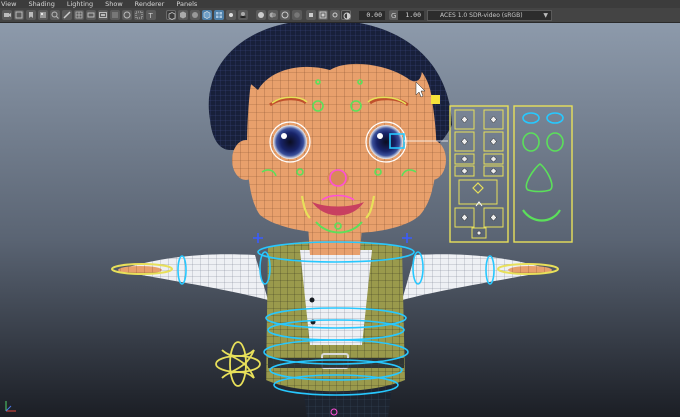 This screenshot has width=680, height=417. I want to click on bookmarks-icon, so click(31, 15).